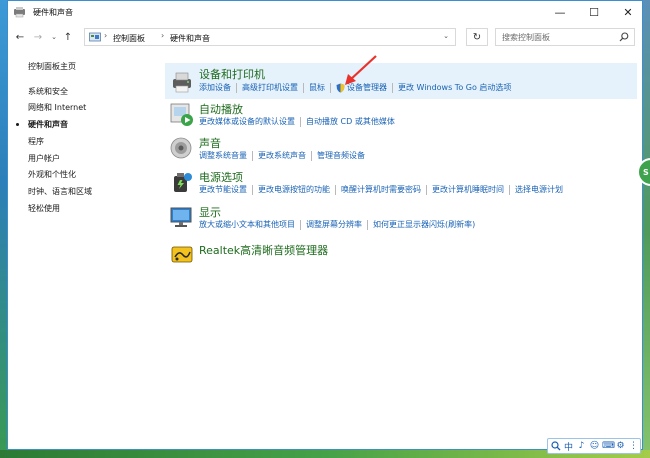 This screenshot has width=650, height=458. What do you see at coordinates (294, 189) in the screenshot?
I see `link-power-button-function: 更改电源按钮的功能` at bounding box center [294, 189].